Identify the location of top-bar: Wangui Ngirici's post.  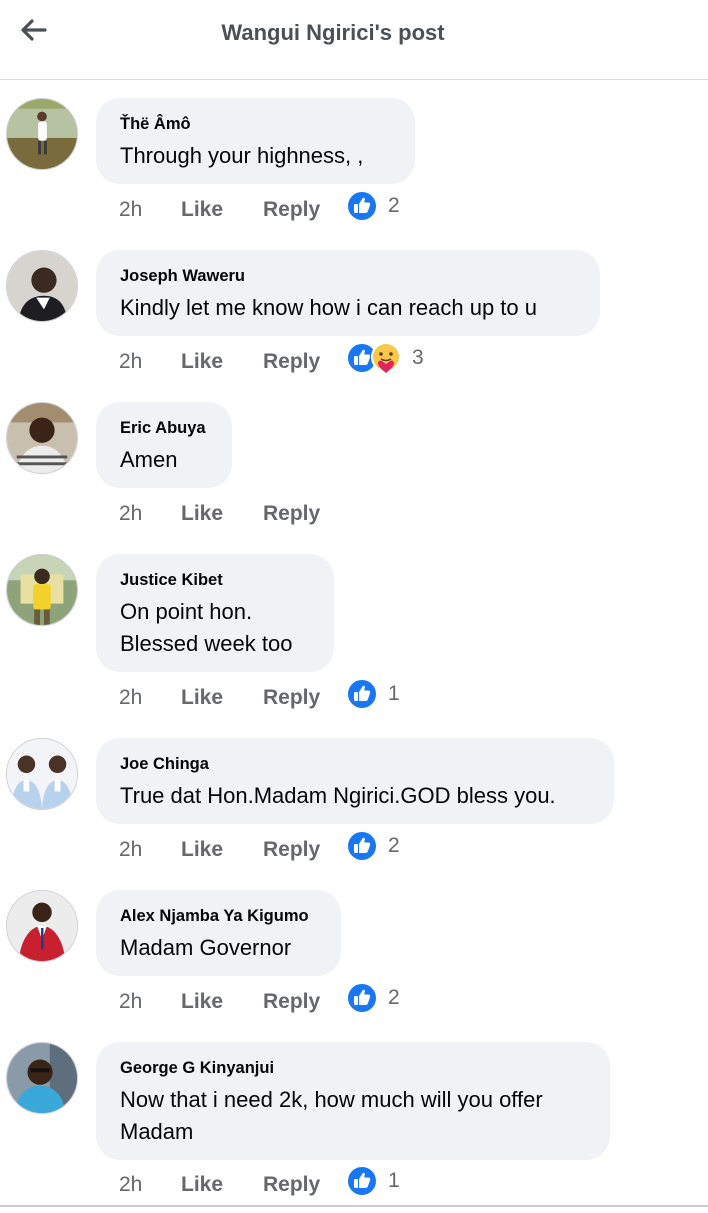
(354, 40).